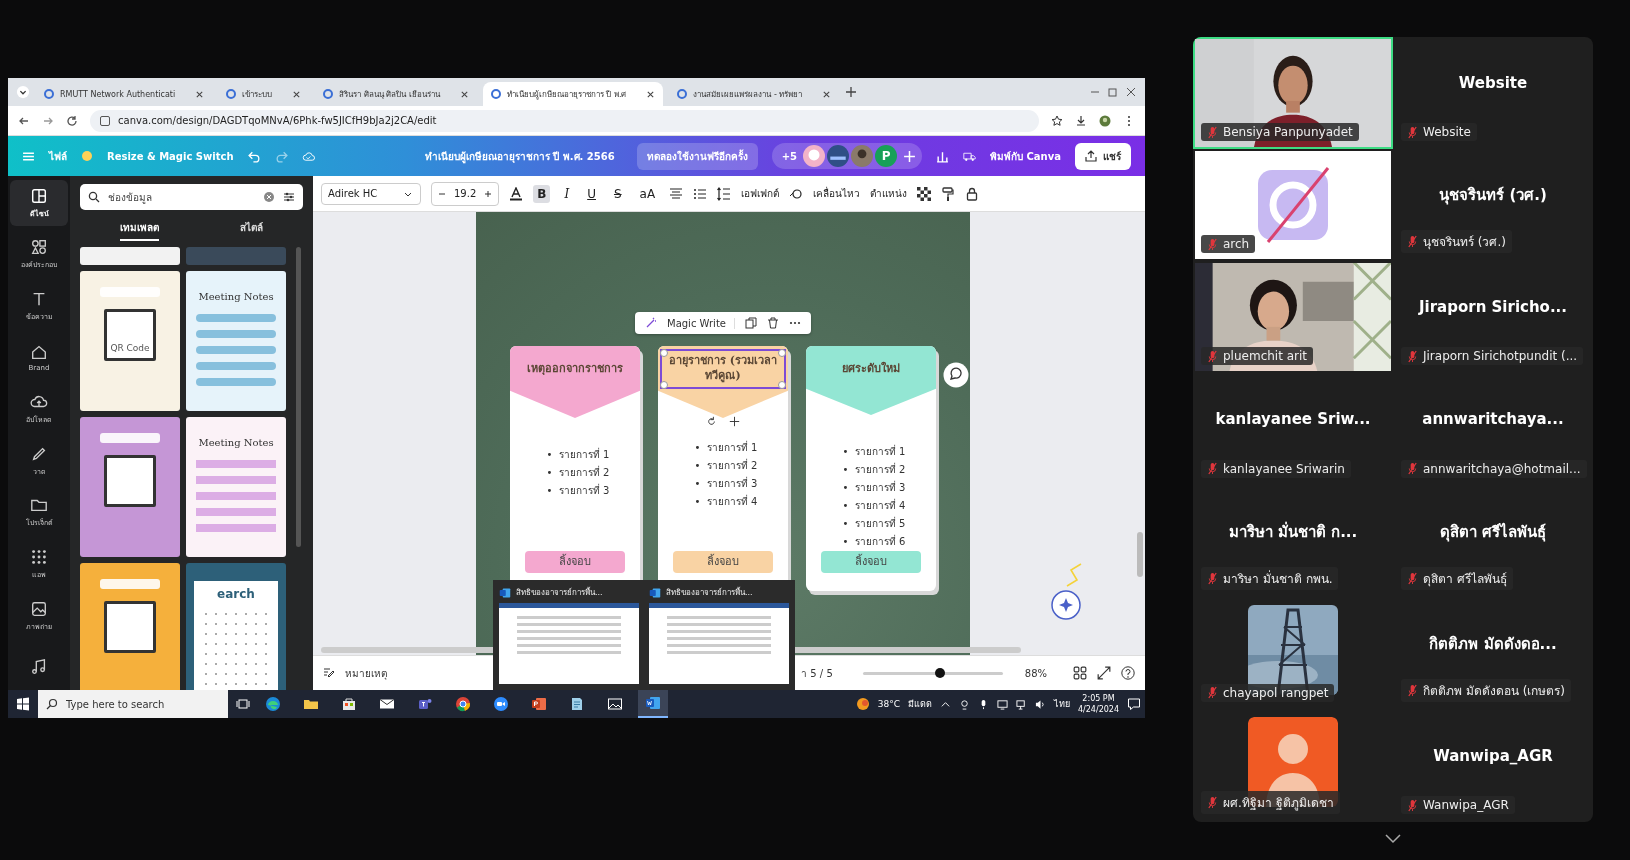 Image resolution: width=1630 pixels, height=860 pixels. Describe the element at coordinates (1080, 673) in the screenshot. I see `grid-view-icon` at that location.